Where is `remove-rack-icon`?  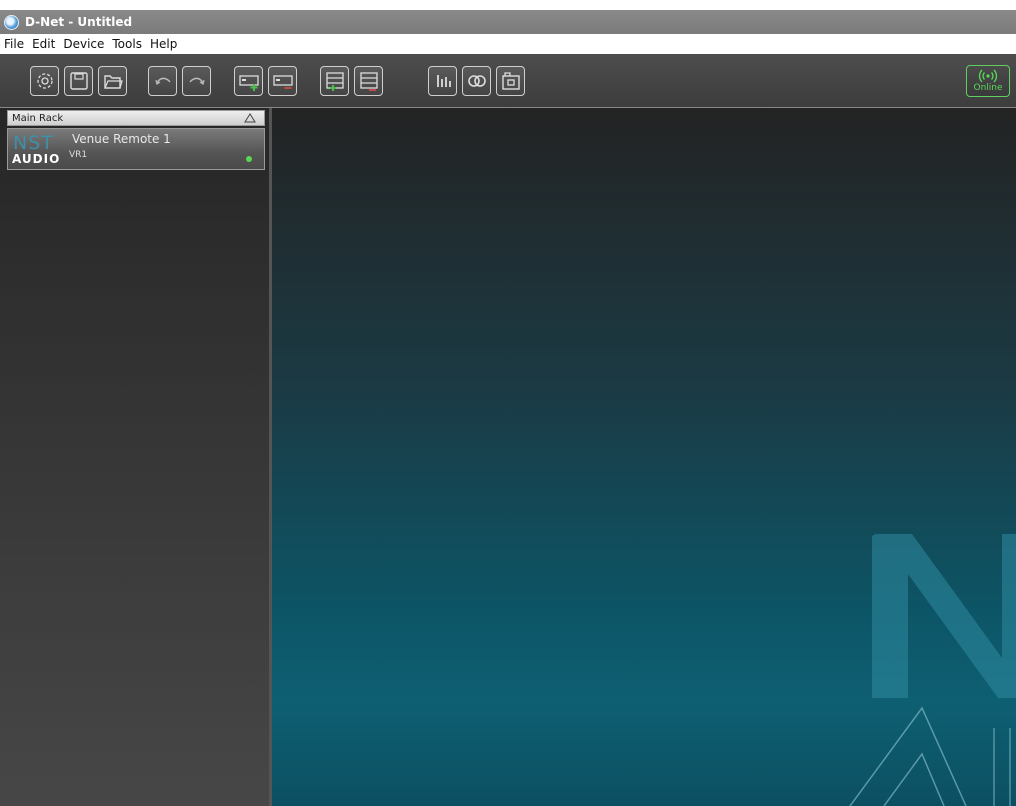
remove-rack-icon is located at coordinates (368, 81).